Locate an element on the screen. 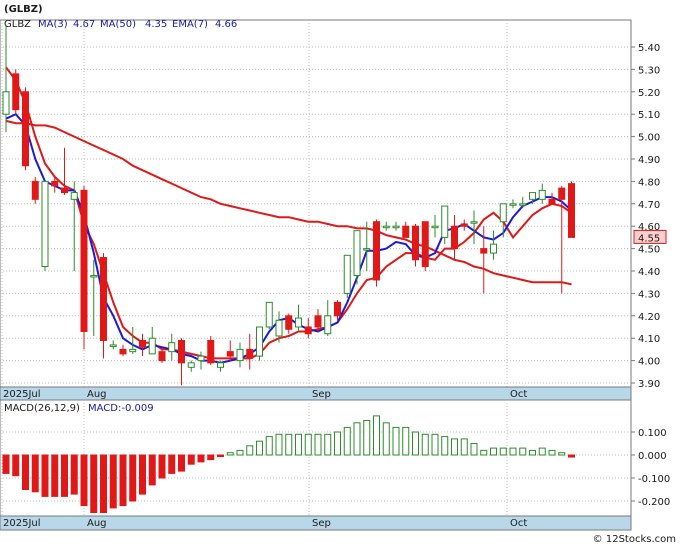 The width and height of the screenshot is (680, 546). macd-value: MACD:-0.009 is located at coordinates (121, 408).